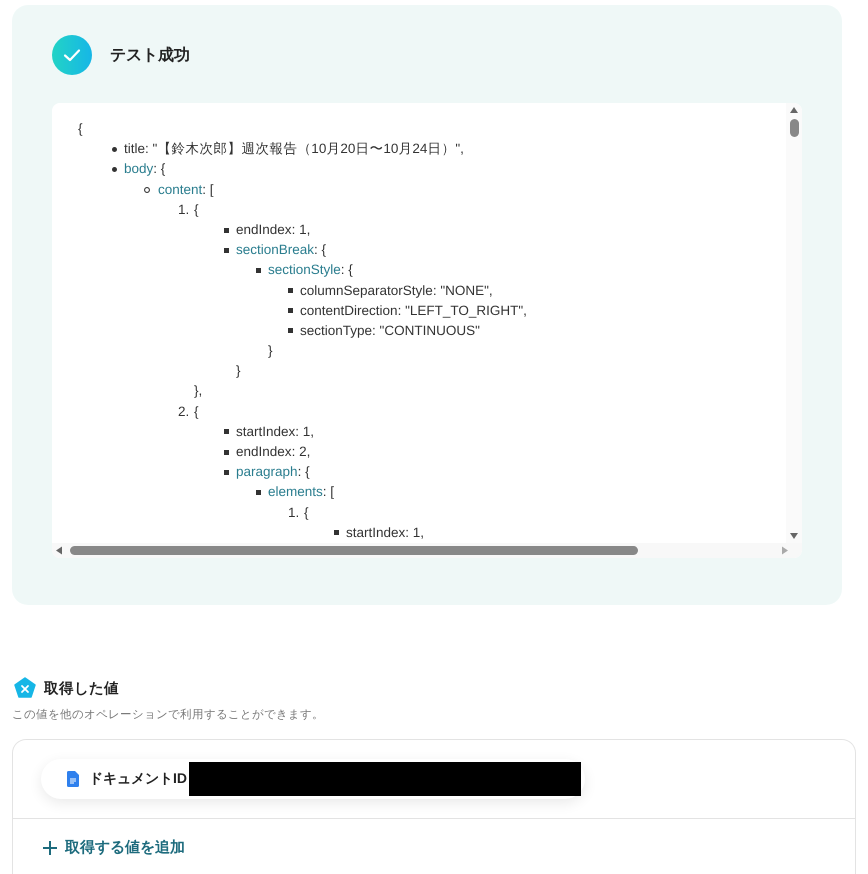 The image size is (868, 874). What do you see at coordinates (413, 311) in the screenshot?
I see `code-line: contentDirection: "LEFT_TO_RIGHT",` at bounding box center [413, 311].